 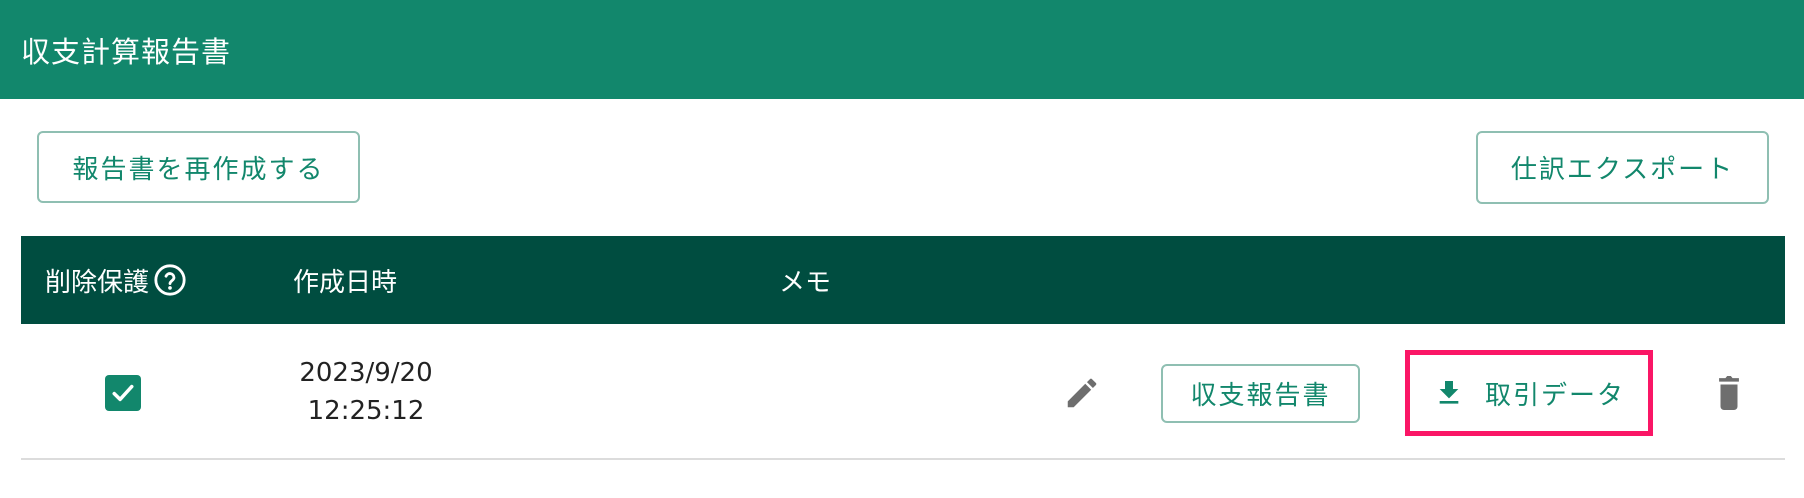 I want to click on created-date: 2023/9/20, so click(x=366, y=373).